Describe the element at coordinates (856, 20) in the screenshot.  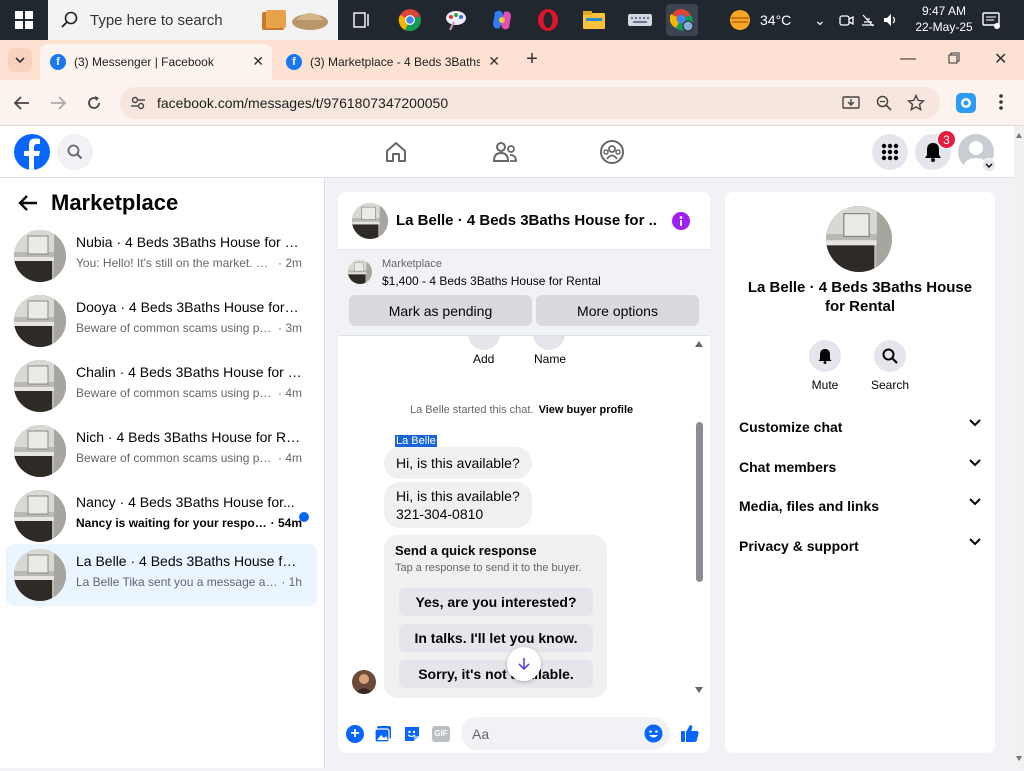
I see `tray-icons: ⌄` at that location.